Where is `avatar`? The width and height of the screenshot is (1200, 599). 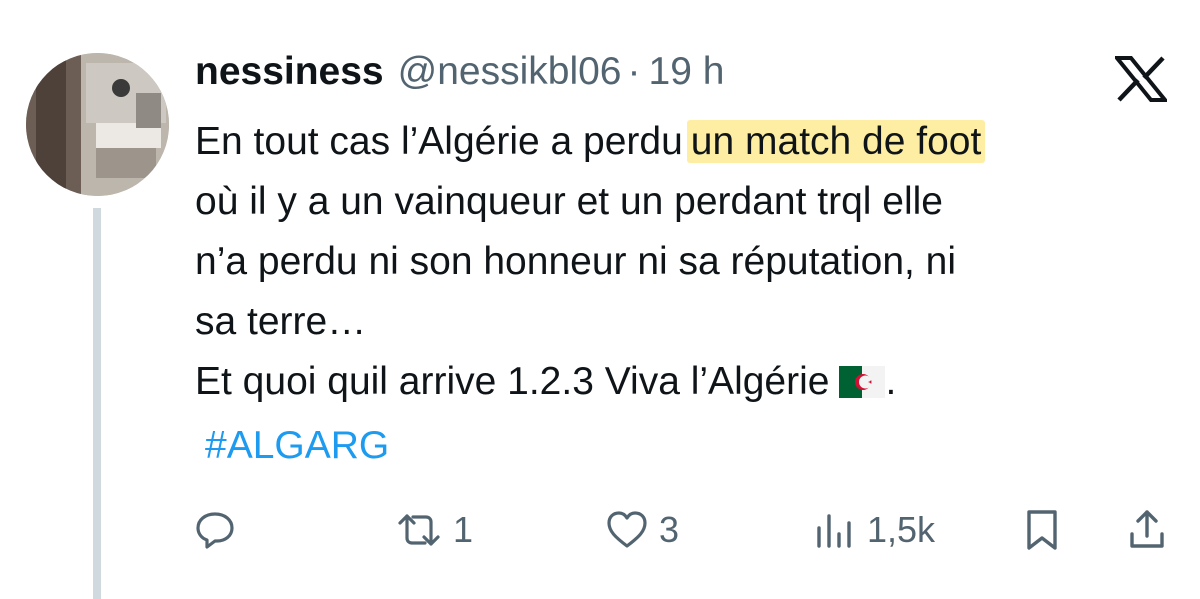 avatar is located at coordinates (97, 124).